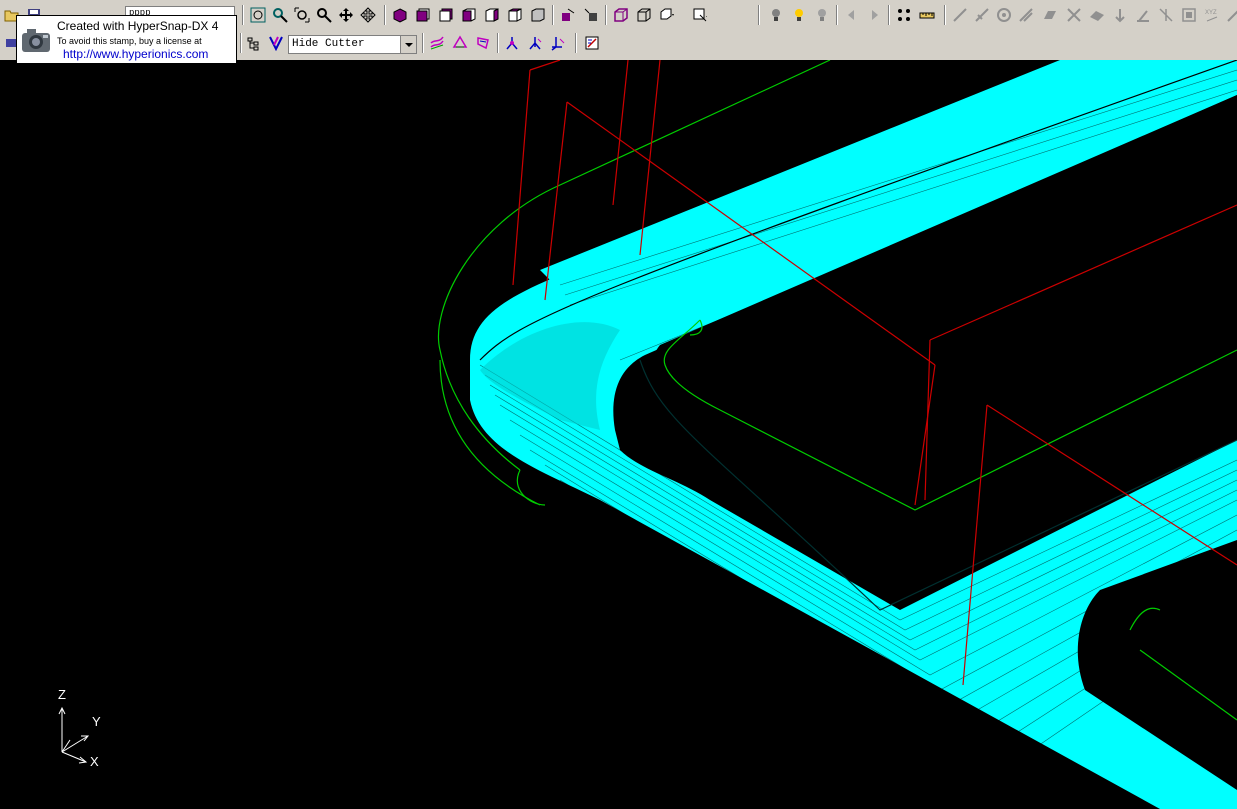 The height and width of the screenshot is (809, 1237). What do you see at coordinates (483, 43) in the screenshot?
I see `pattern-icon` at bounding box center [483, 43].